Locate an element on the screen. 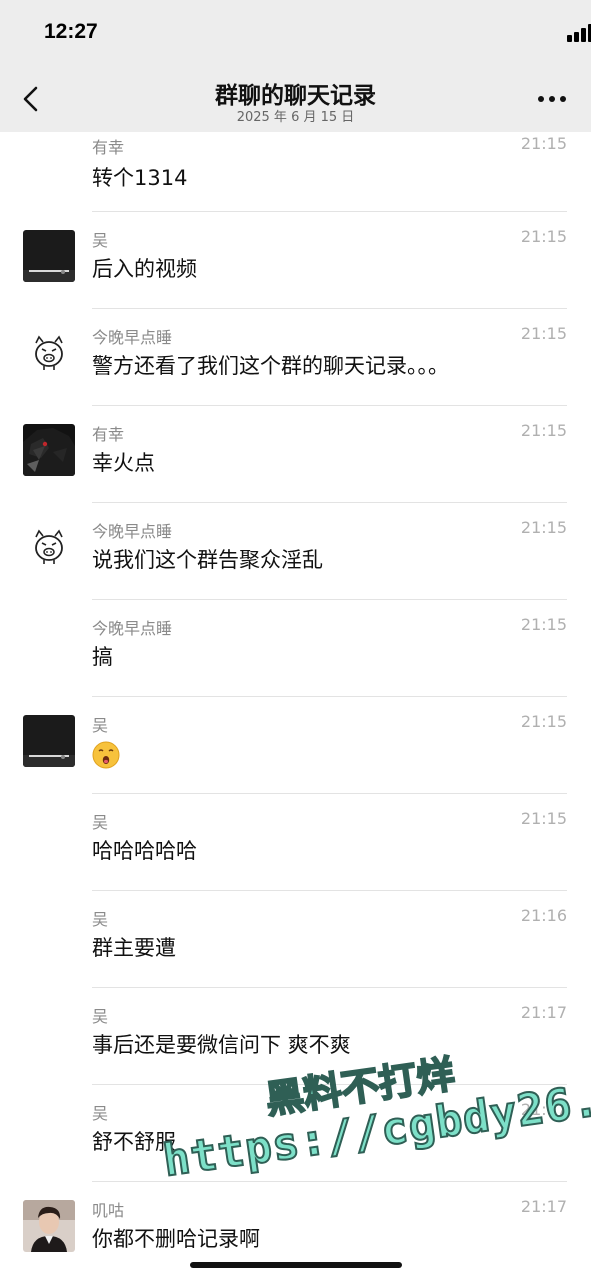 The height and width of the screenshot is (1280, 591). message-text: 搞 is located at coordinates (102, 657).